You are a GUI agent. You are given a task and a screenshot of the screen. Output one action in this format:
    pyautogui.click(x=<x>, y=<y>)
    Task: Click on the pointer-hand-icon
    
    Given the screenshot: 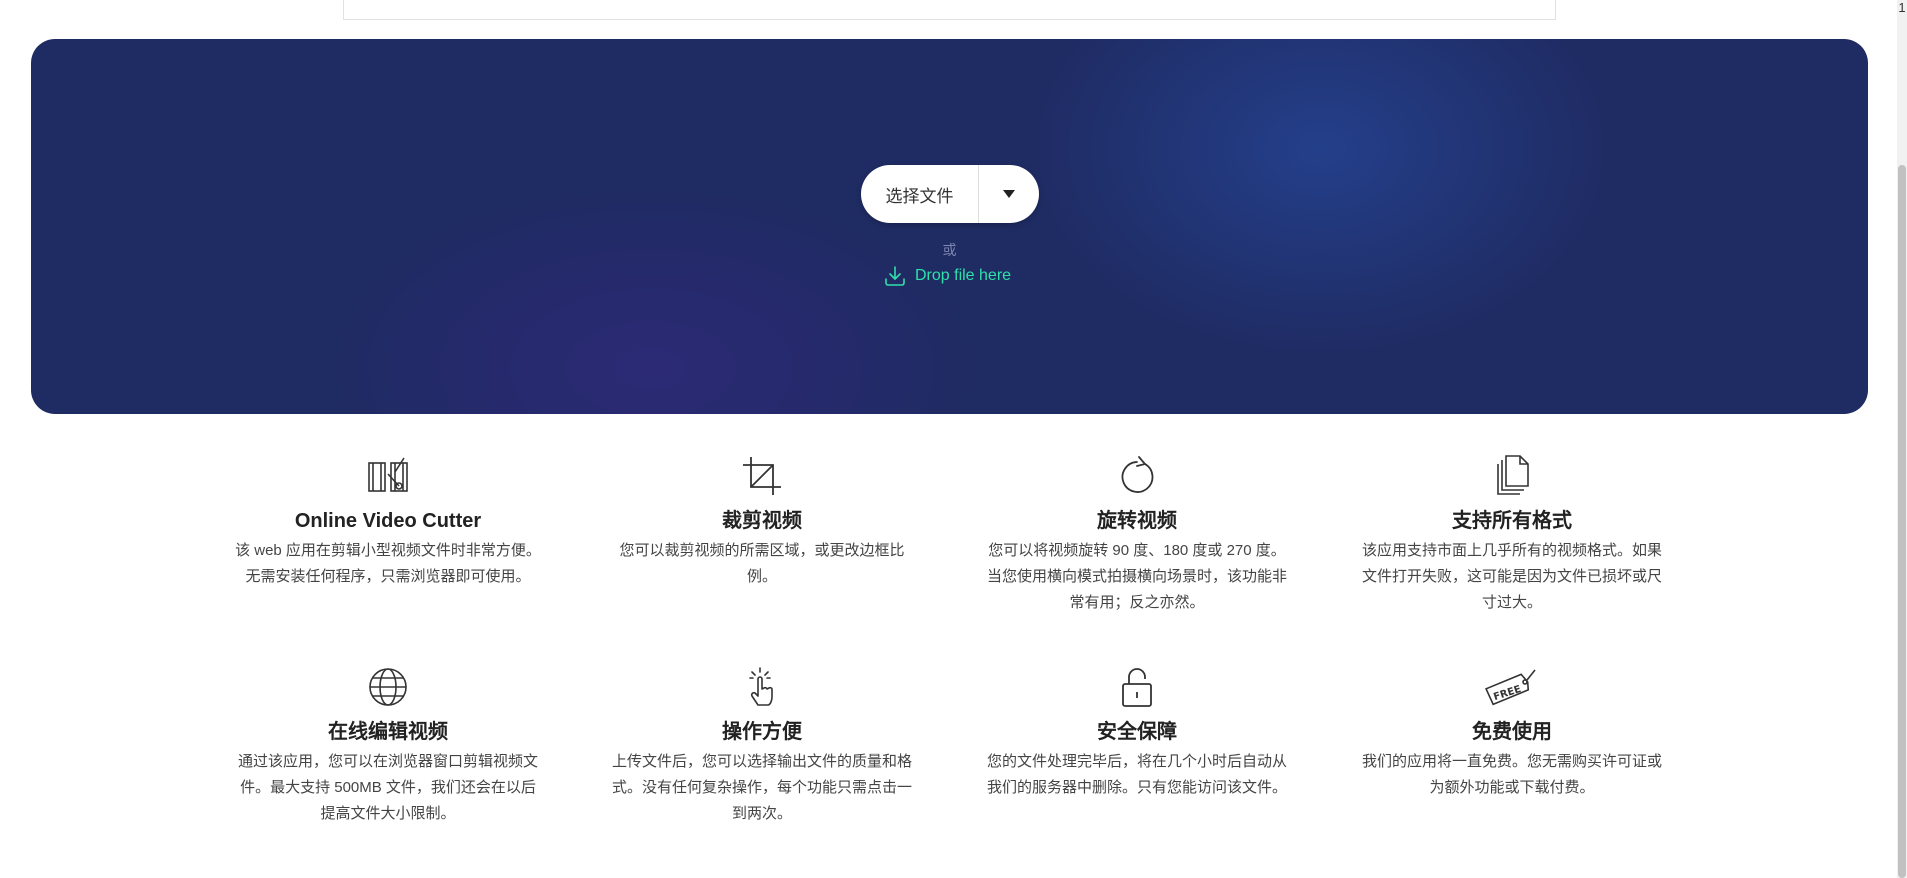 What is the action you would take?
    pyautogui.click(x=761, y=686)
    